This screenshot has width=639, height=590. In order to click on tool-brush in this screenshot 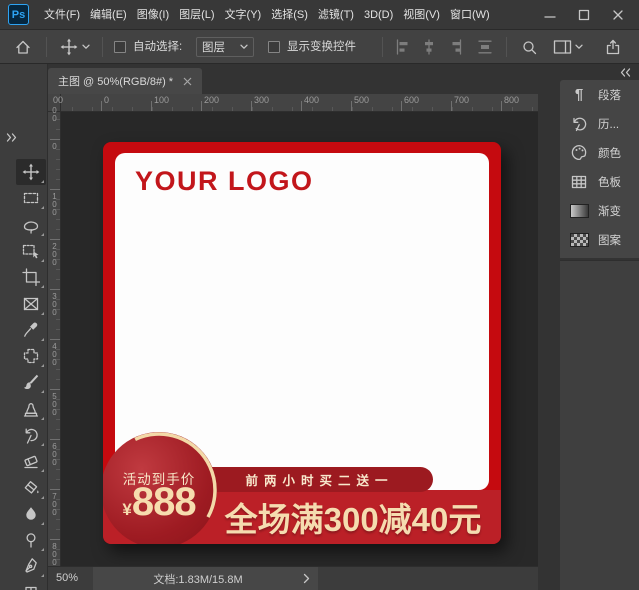, I will do `click(31, 382)`.